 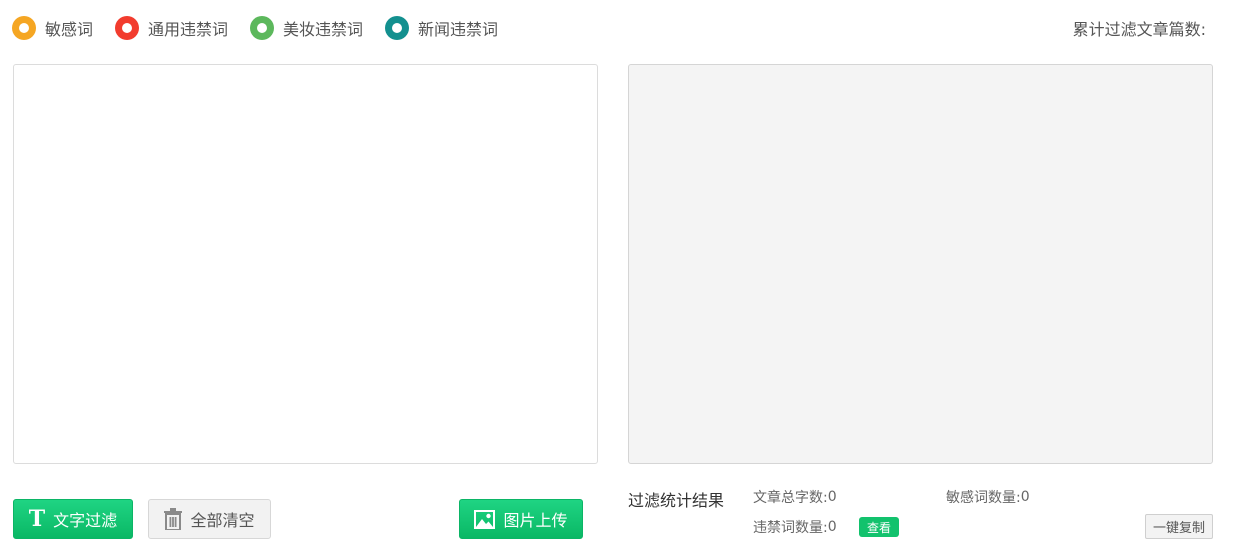 What do you see at coordinates (676, 500) in the screenshot?
I see `stats-title: 过滤统计结果` at bounding box center [676, 500].